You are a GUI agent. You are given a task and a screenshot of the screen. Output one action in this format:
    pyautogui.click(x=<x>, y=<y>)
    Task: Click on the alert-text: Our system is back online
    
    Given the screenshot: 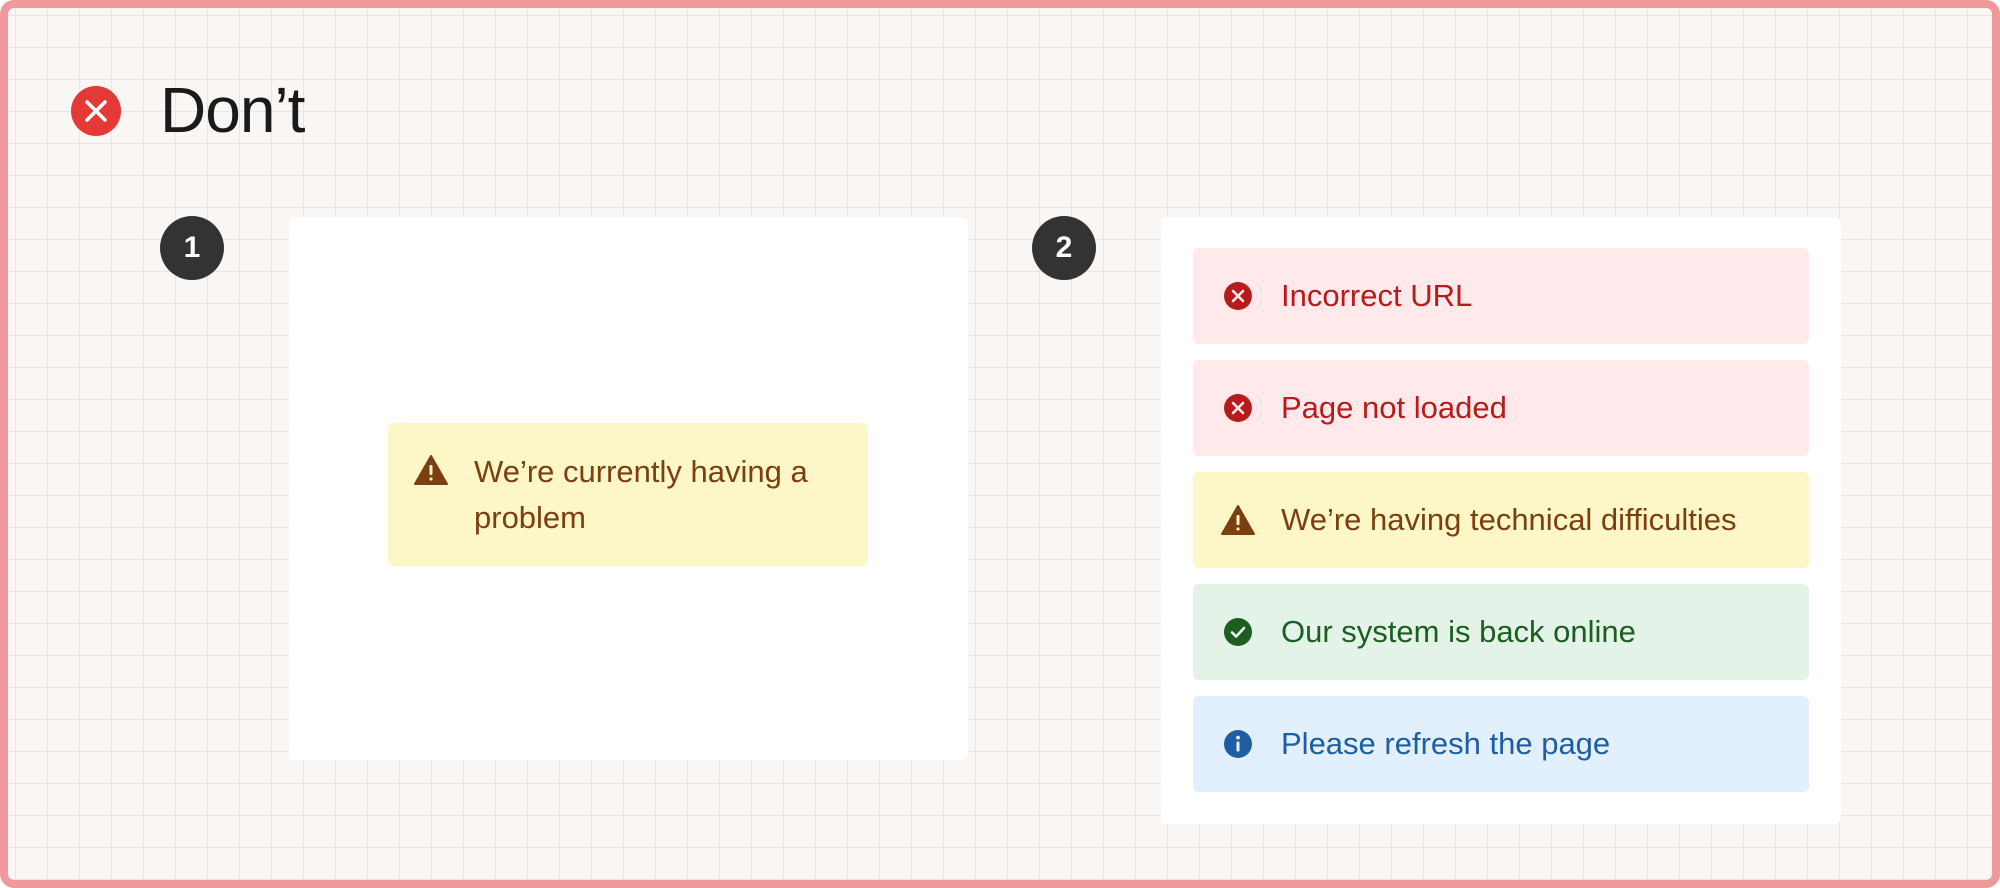 What is the action you would take?
    pyautogui.click(x=1458, y=631)
    